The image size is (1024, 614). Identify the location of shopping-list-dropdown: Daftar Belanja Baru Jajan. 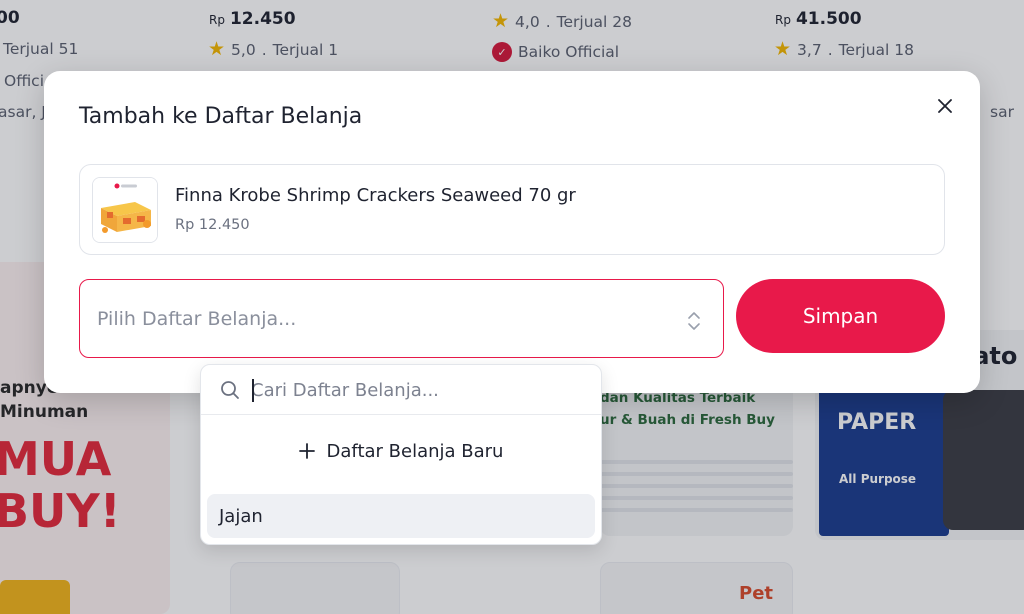
(401, 454).